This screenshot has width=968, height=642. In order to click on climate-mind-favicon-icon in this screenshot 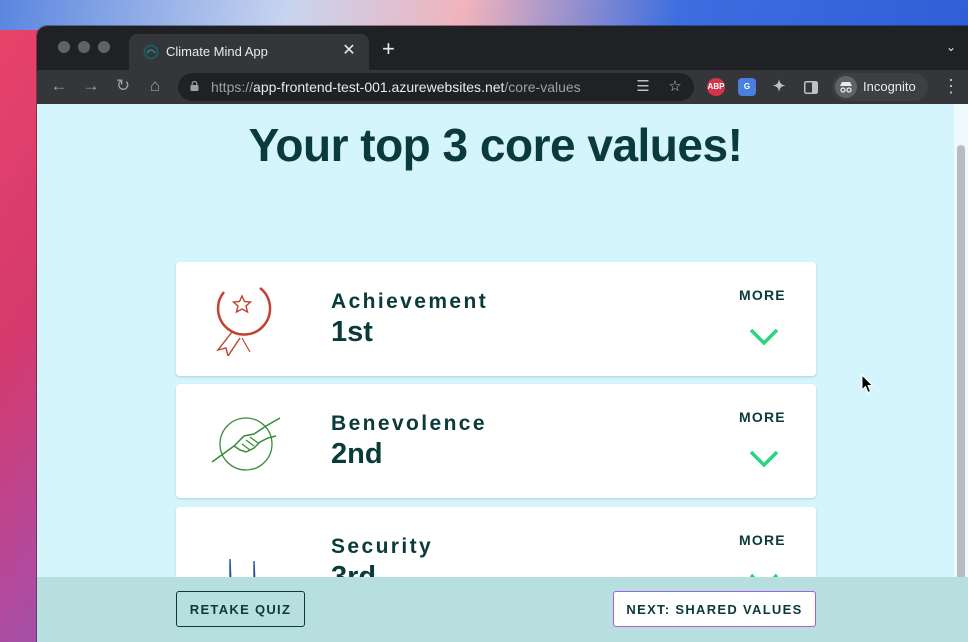, I will do `click(151, 52)`.